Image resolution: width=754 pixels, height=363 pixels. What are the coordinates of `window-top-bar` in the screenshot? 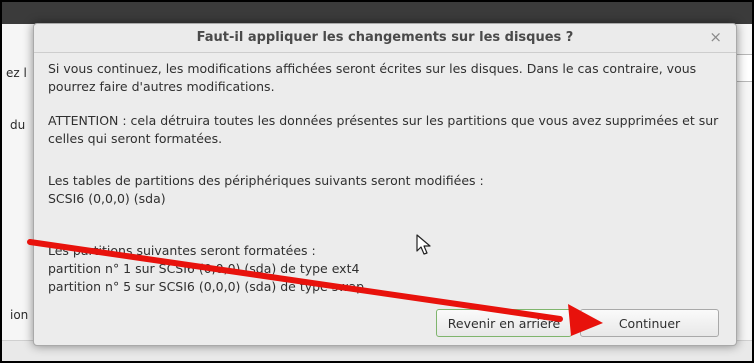 It's located at (377, 13).